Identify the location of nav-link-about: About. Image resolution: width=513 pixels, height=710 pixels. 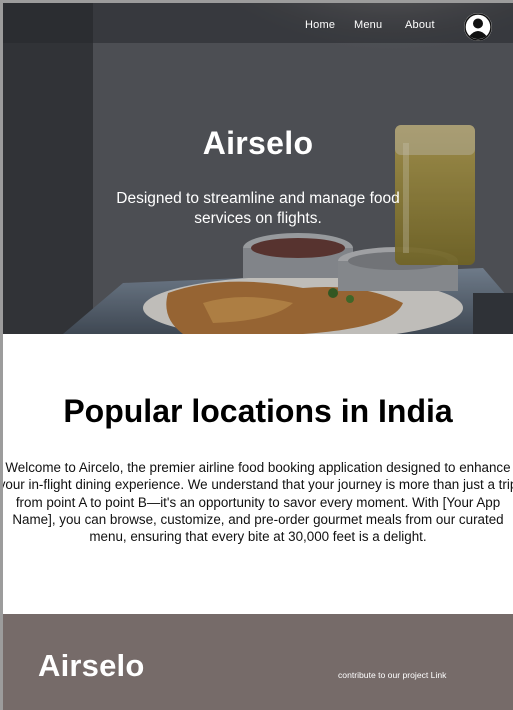
(420, 25).